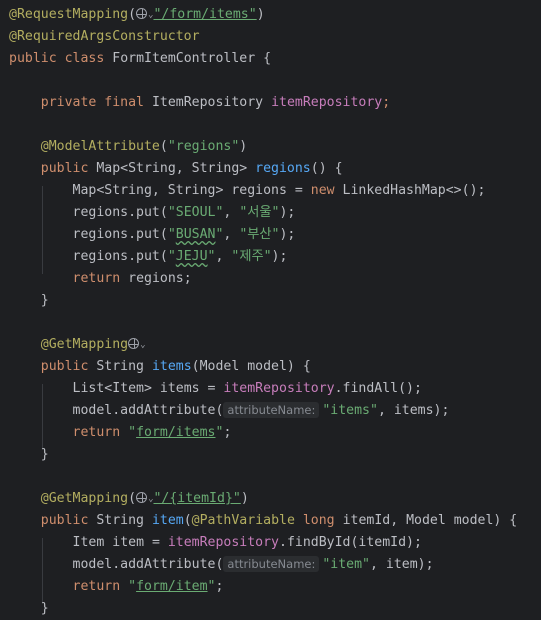  What do you see at coordinates (112, 388) in the screenshot?
I see `type-name: List<Item>` at bounding box center [112, 388].